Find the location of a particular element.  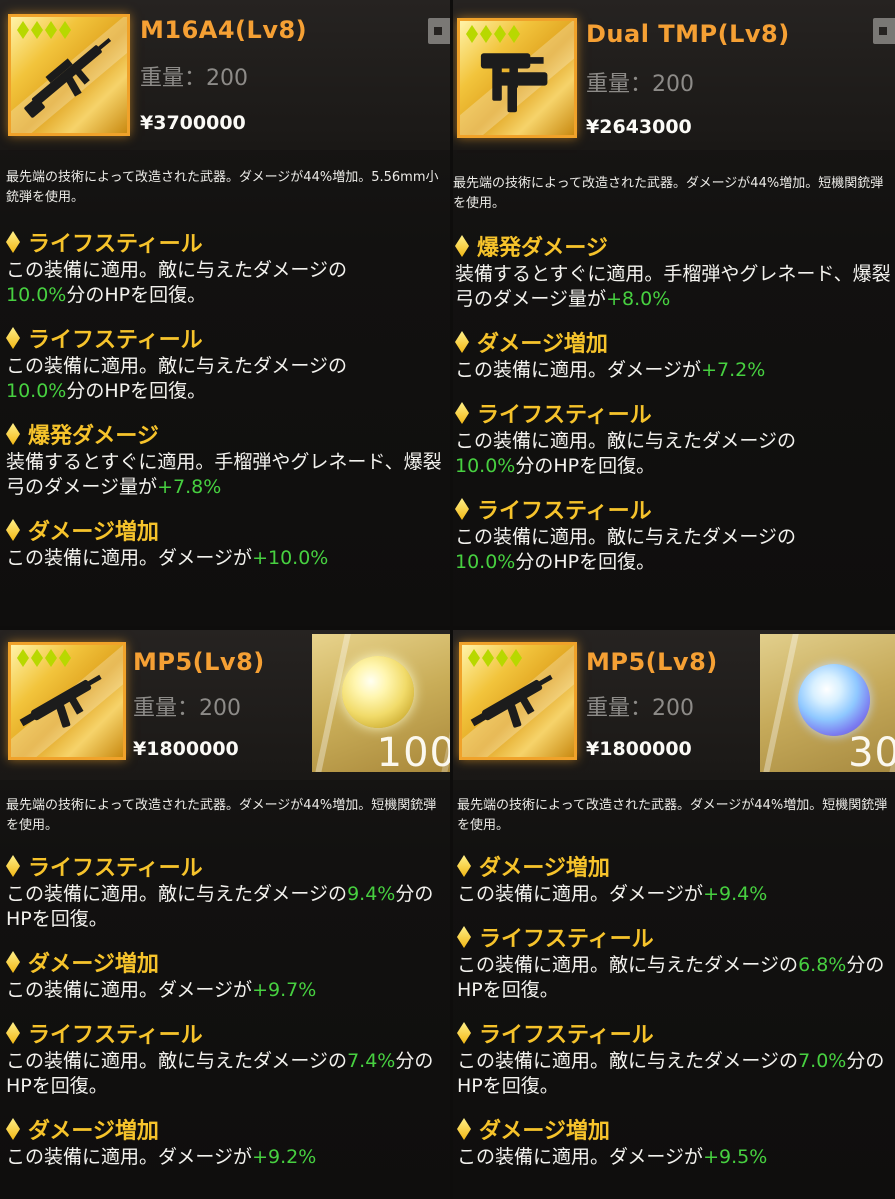

skill-description: この装備に適用。敵に与えたダメージの6.8%分のHPを回復。 is located at coordinates (676, 978).